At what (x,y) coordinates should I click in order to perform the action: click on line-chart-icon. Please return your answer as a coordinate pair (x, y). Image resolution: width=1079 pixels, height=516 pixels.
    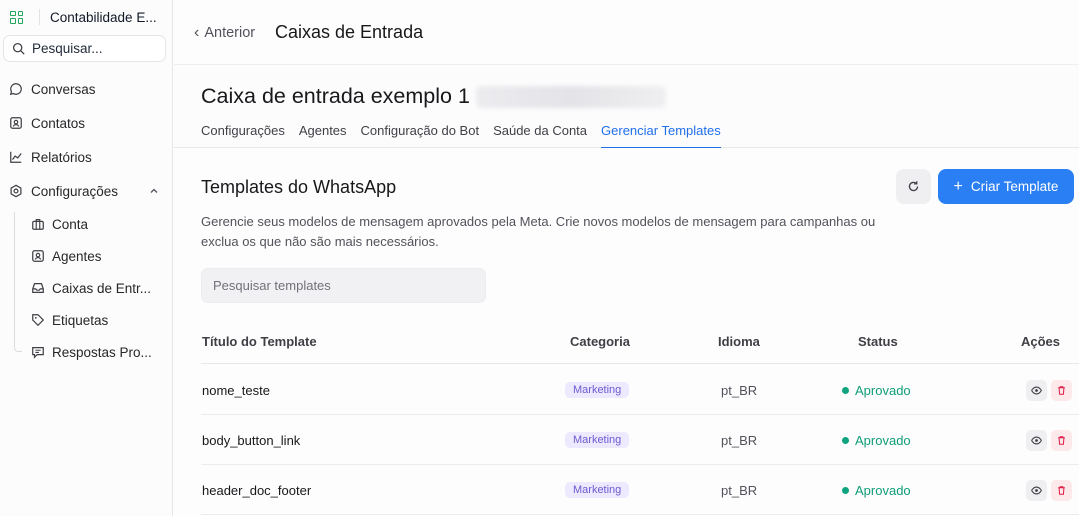
    Looking at the image, I should click on (16, 157).